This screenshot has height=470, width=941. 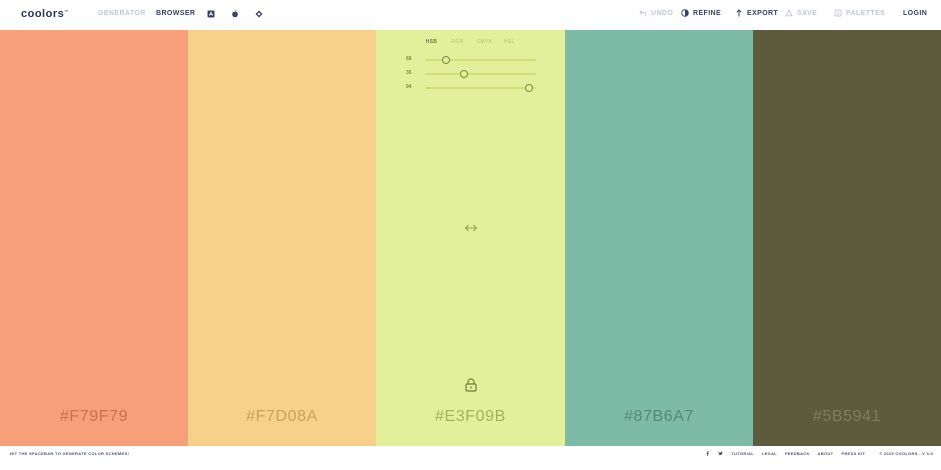 I want to click on tab-hsl: HSL, so click(x=510, y=42).